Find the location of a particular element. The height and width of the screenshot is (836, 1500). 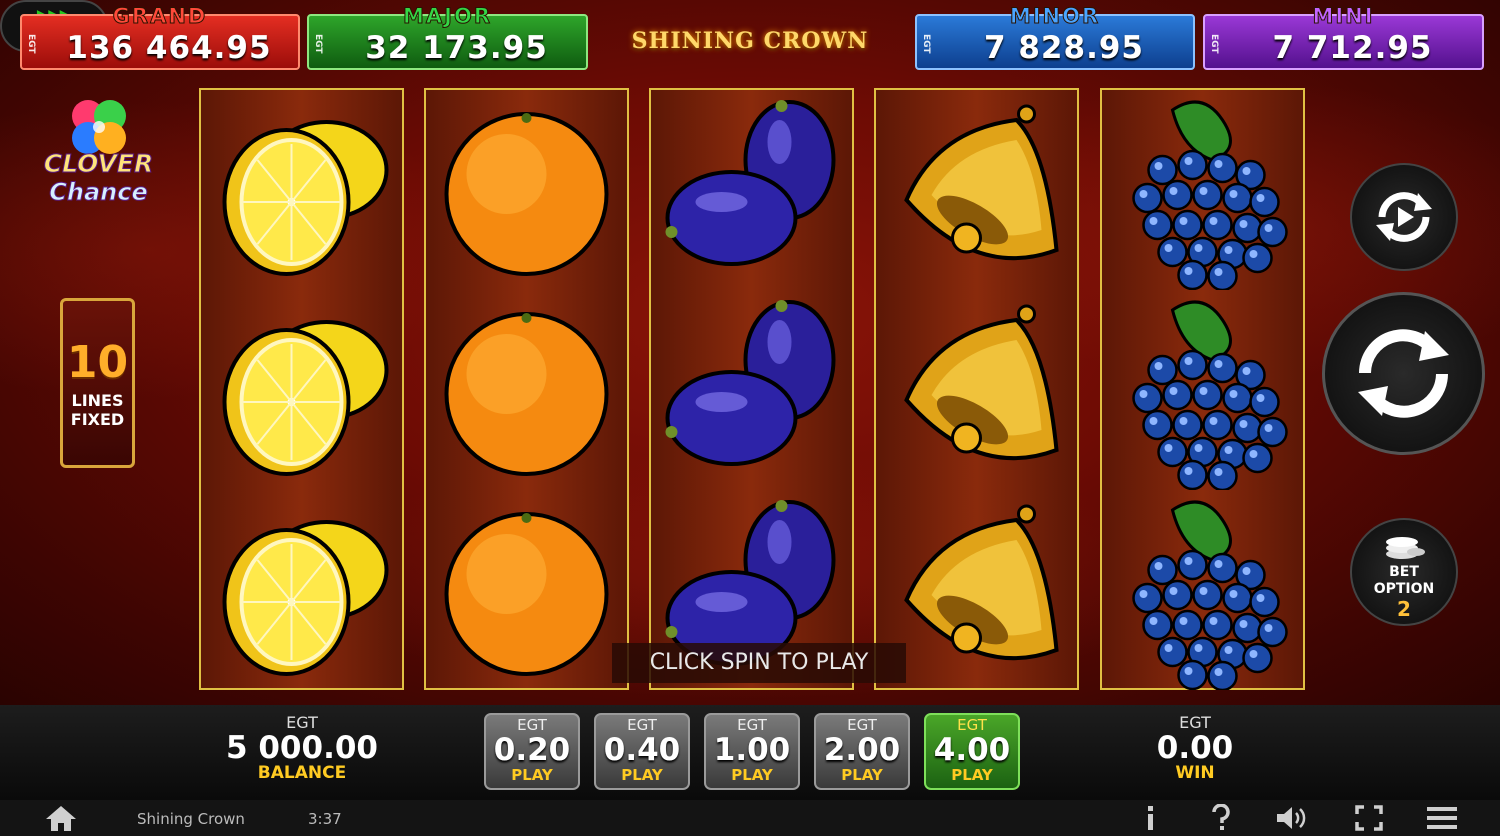

bet-button-5: EGT 4.00 PLAY is located at coordinates (972, 751).